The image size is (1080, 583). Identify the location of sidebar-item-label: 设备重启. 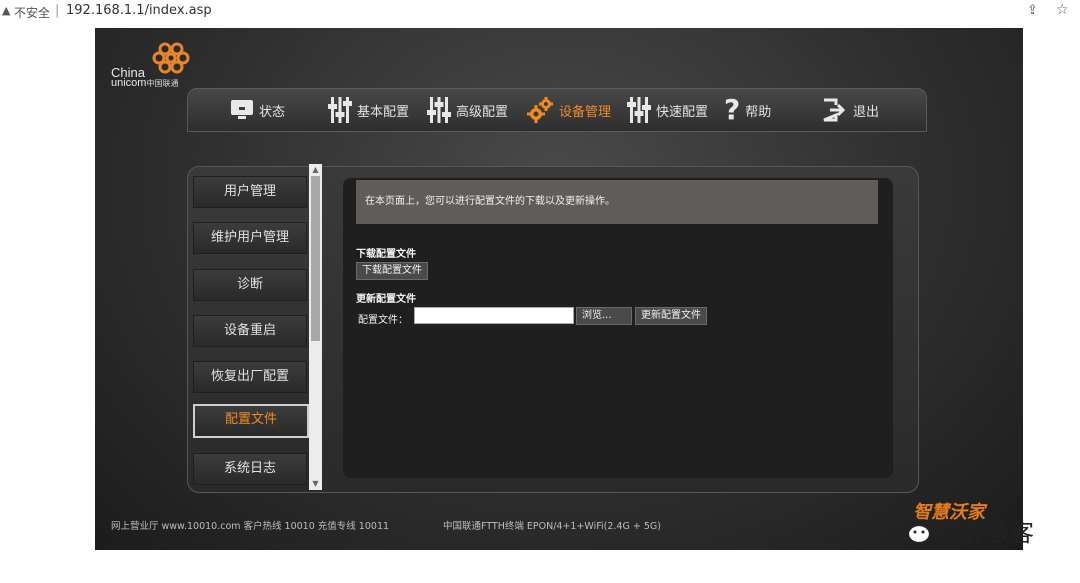
(249, 330).